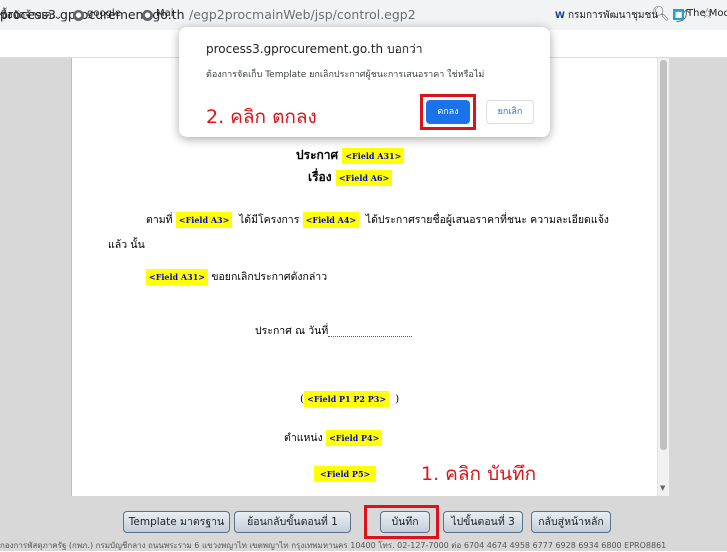 The image size is (727, 552). What do you see at coordinates (678, 14) in the screenshot?
I see `square-icon: ■` at bounding box center [678, 14].